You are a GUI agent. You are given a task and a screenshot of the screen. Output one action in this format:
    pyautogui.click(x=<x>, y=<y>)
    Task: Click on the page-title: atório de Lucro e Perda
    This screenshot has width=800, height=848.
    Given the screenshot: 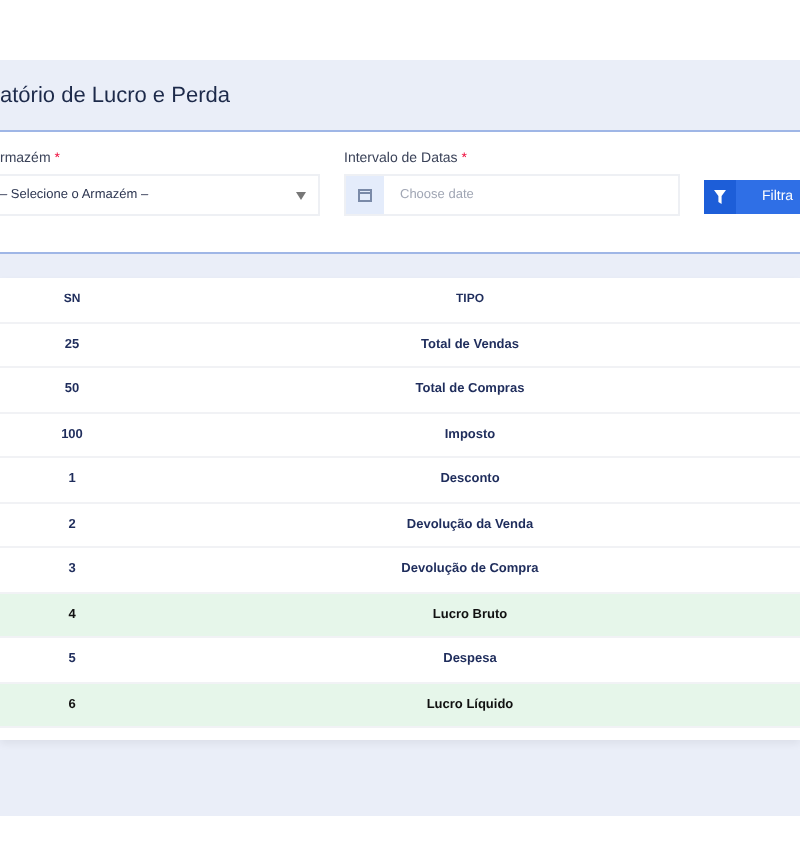 What is the action you would take?
    pyautogui.click(x=115, y=95)
    